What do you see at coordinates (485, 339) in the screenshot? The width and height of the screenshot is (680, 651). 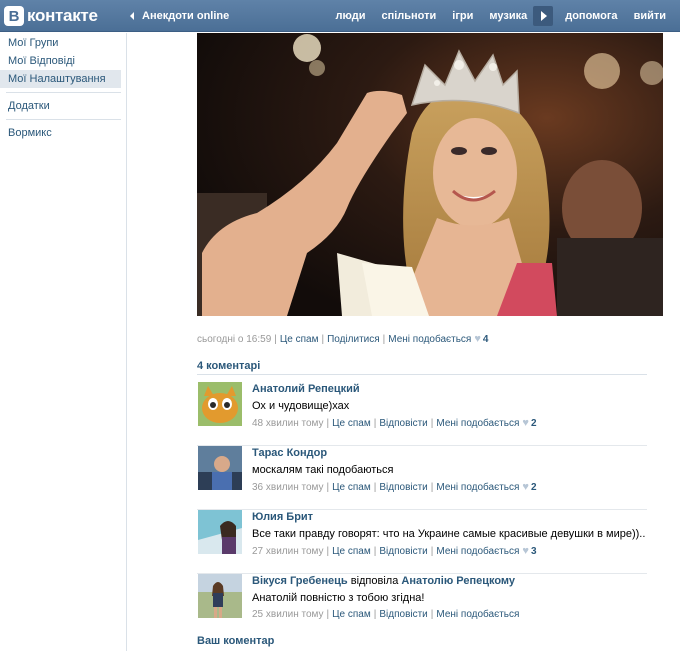 I see `post-like-count: 4` at bounding box center [485, 339].